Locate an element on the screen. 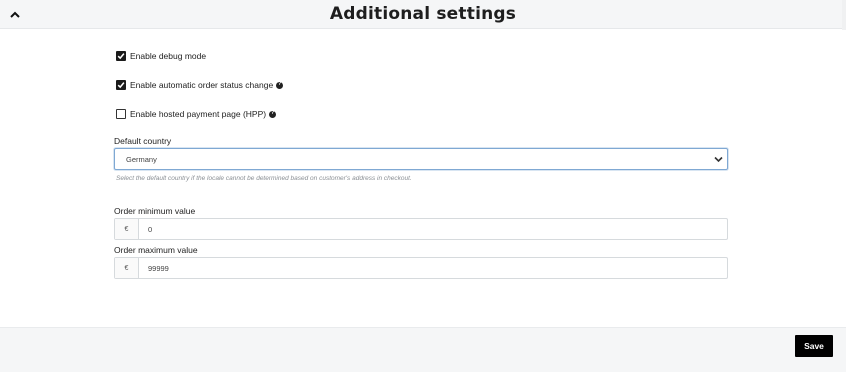  order-status-change-option: Enable automatic order status change ? is located at coordinates (200, 85).